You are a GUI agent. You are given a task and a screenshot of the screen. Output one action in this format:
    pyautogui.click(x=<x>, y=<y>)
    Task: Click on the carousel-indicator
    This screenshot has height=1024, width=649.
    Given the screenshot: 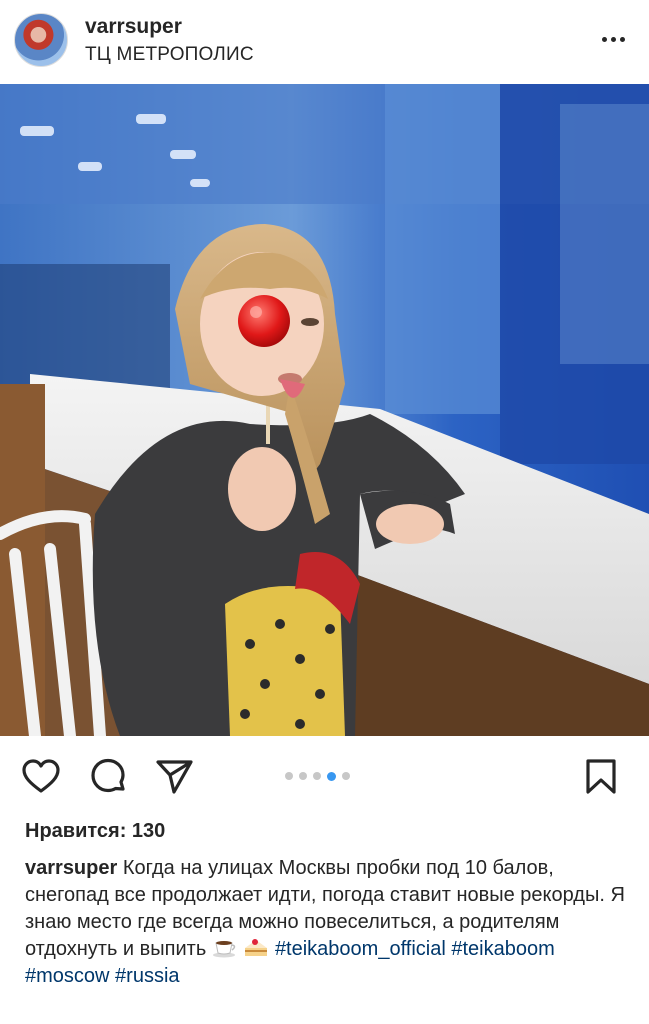 What is the action you would take?
    pyautogui.click(x=317, y=776)
    